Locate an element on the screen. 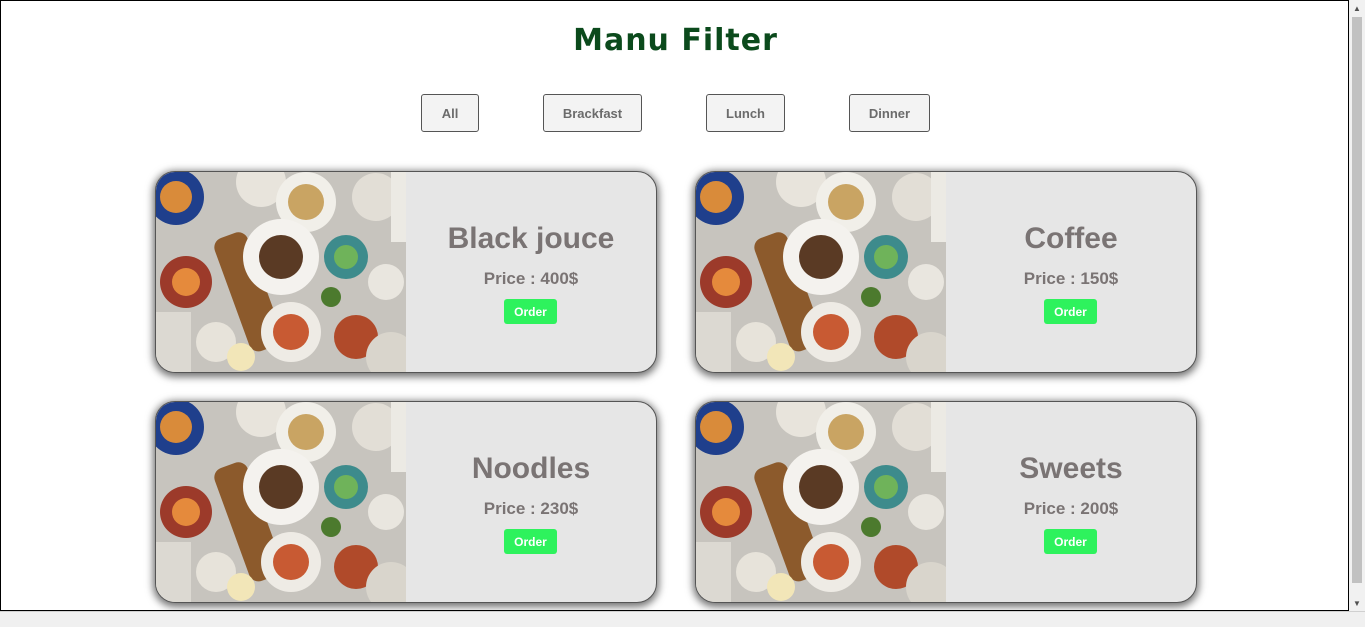 This screenshot has width=1365, height=627. card-info: Sweets Price : 200$ Order is located at coordinates (1071, 502).